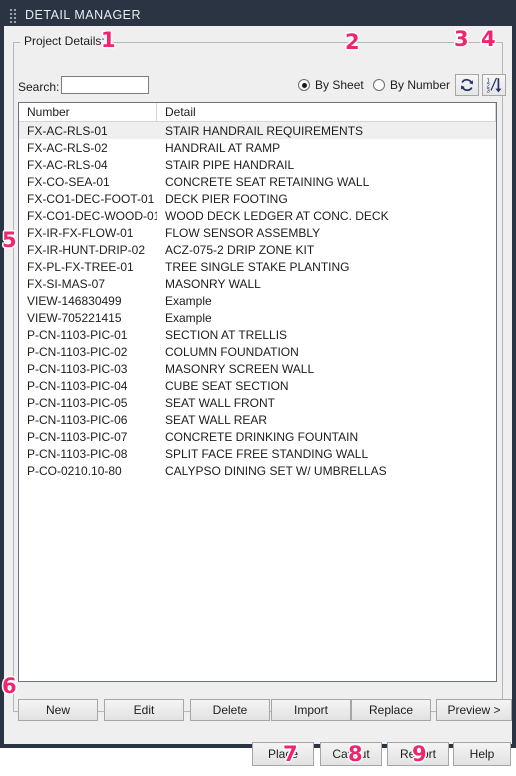 The width and height of the screenshot is (516, 776). I want to click on refresh-icon, so click(467, 85).